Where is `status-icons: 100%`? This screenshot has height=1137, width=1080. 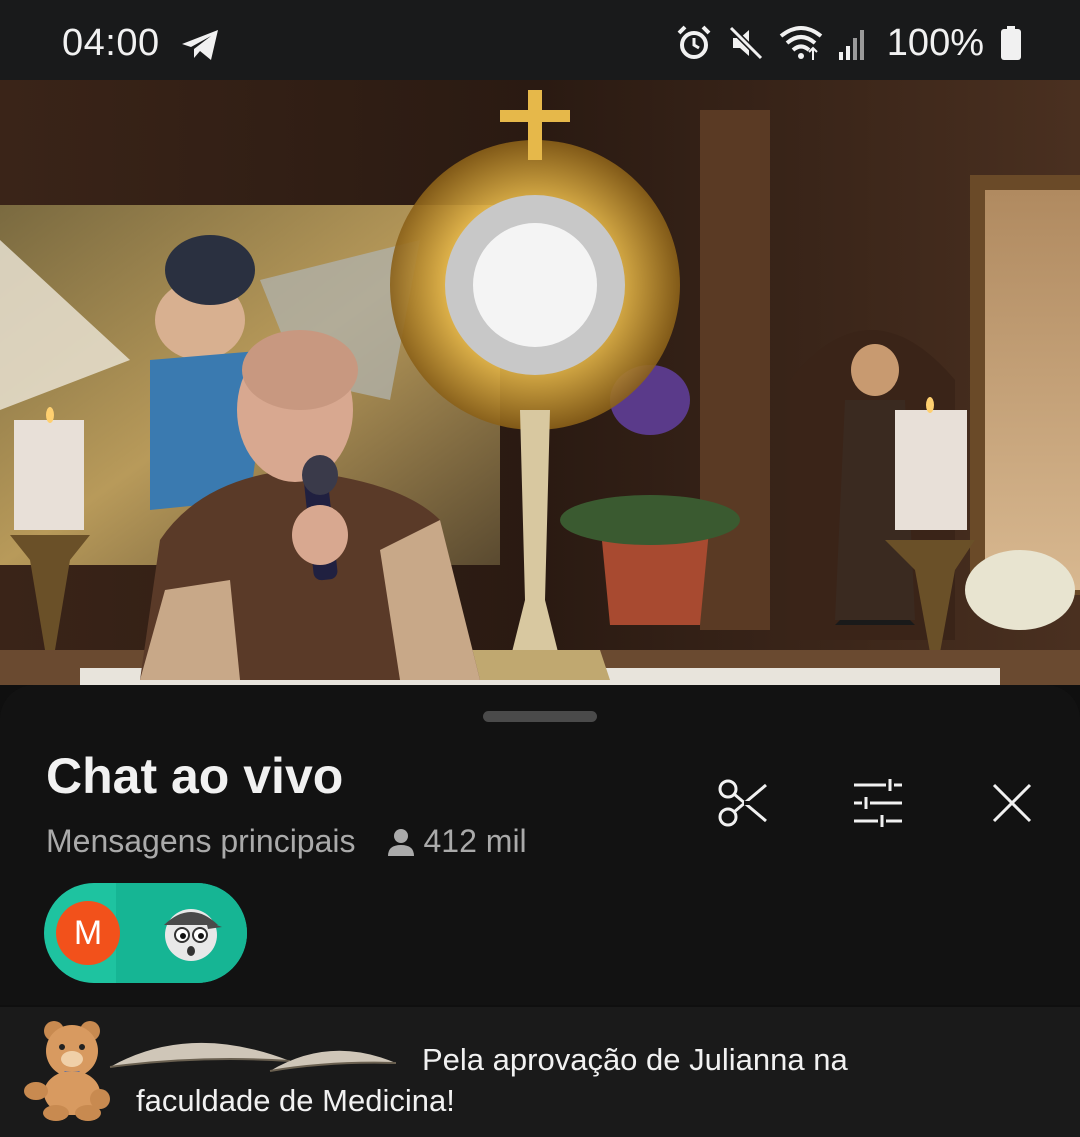
status-icons: 100% is located at coordinates (848, 43).